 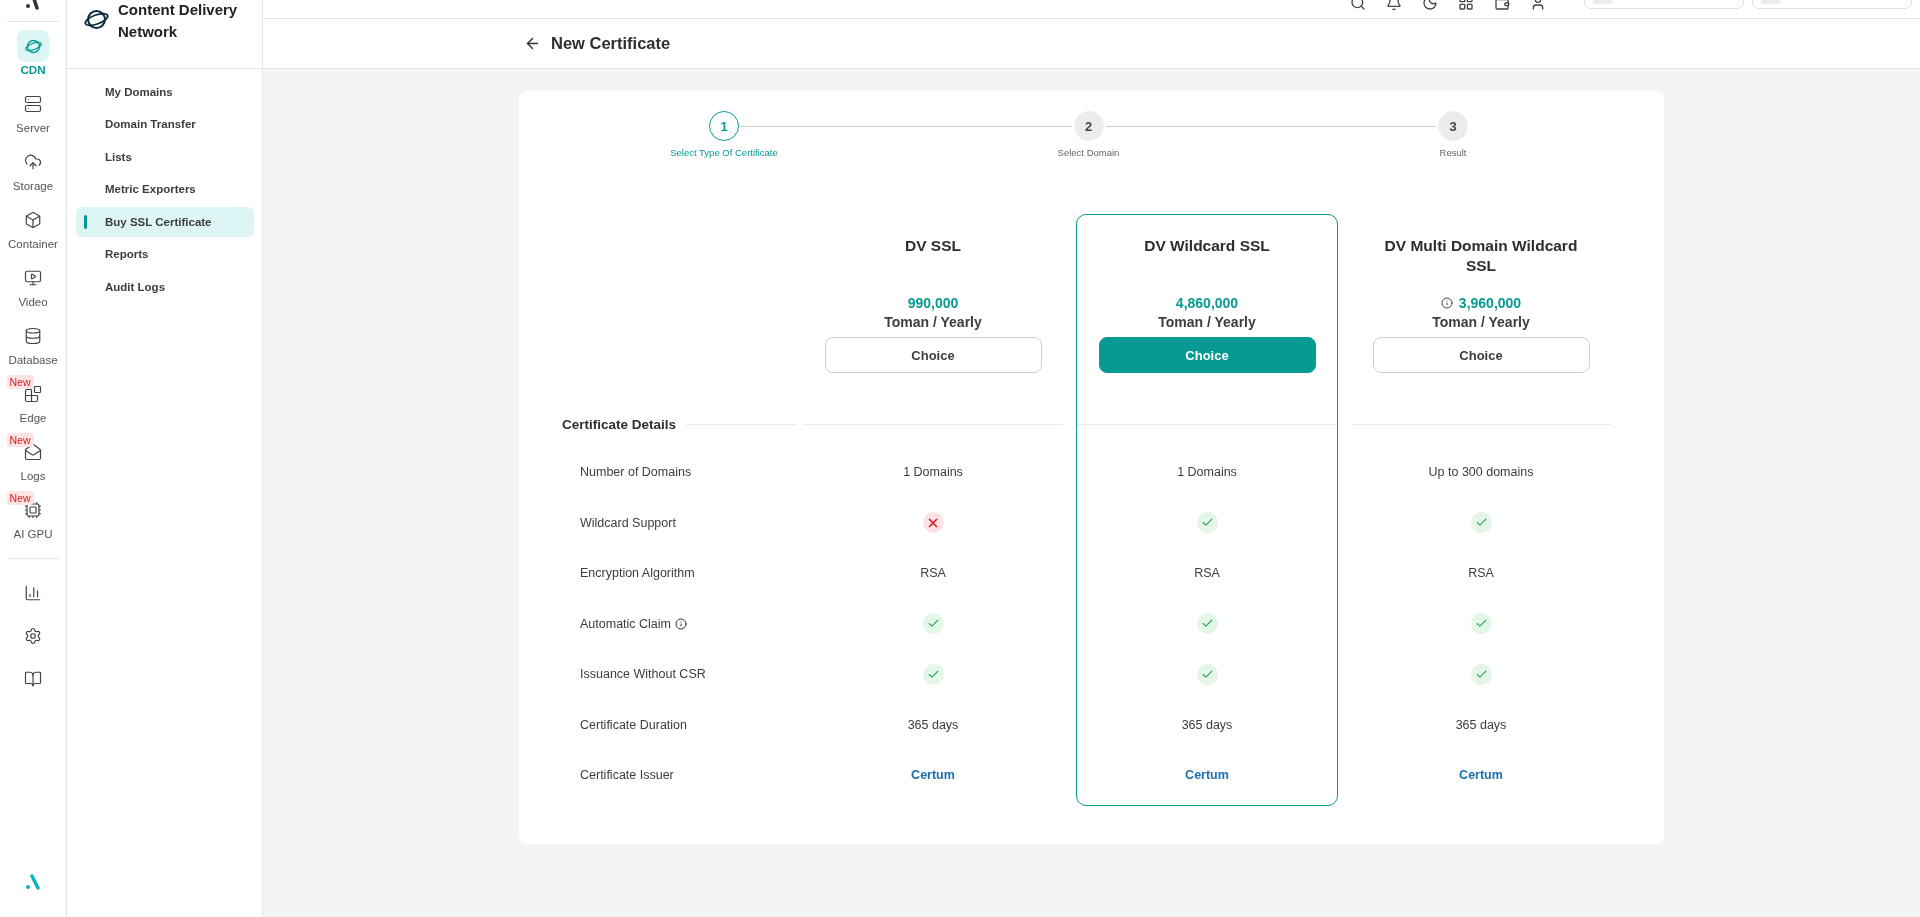 I want to click on step-label: Result, so click(x=1453, y=152).